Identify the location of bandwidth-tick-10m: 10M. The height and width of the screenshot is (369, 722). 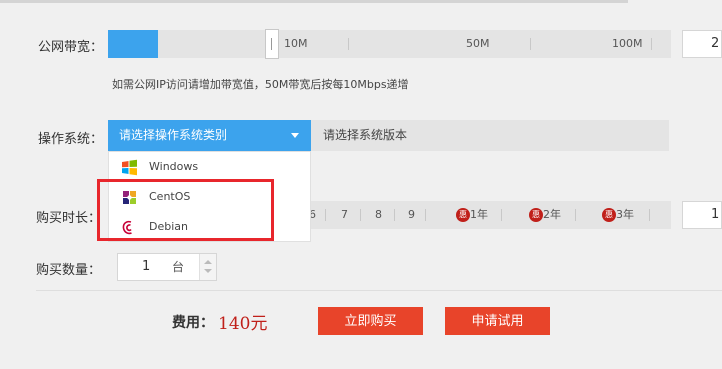
(296, 44).